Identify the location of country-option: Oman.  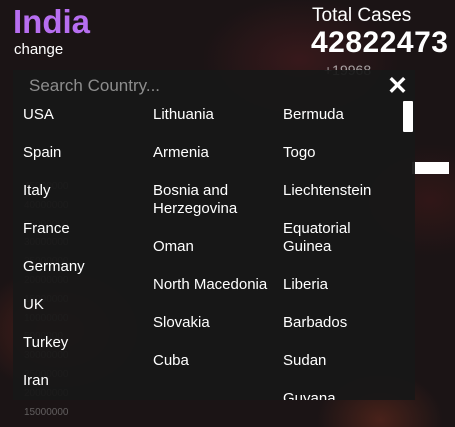
(213, 247).